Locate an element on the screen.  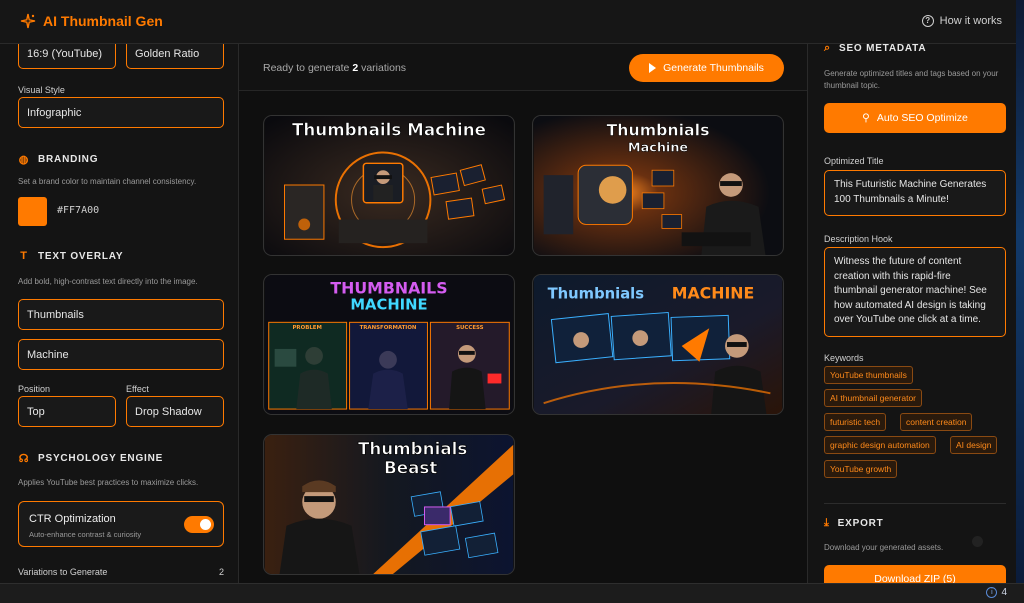
variations-label: Variations to Generate is located at coordinates (63, 572).